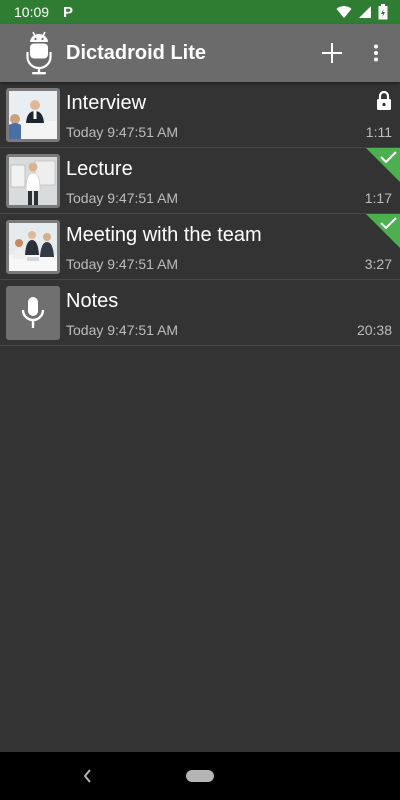 This screenshot has height=800, width=400. What do you see at coordinates (365, 12) in the screenshot?
I see `cell-signal-icon` at bounding box center [365, 12].